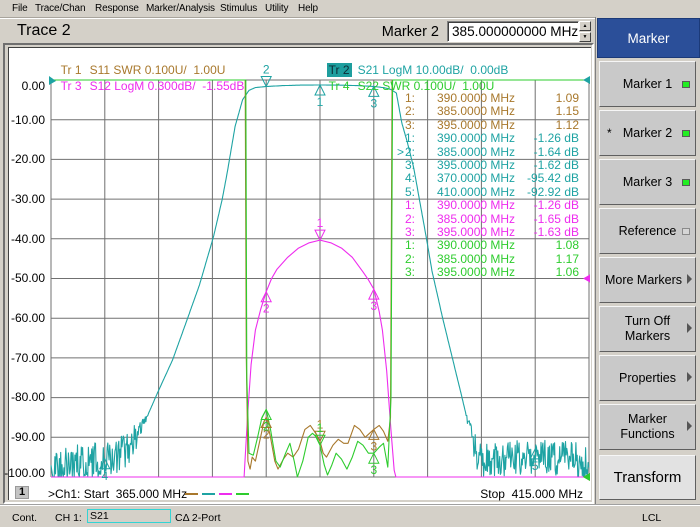 The width and height of the screenshot is (700, 527). I want to click on softkey-marker-3: Marker 3, so click(647, 182).